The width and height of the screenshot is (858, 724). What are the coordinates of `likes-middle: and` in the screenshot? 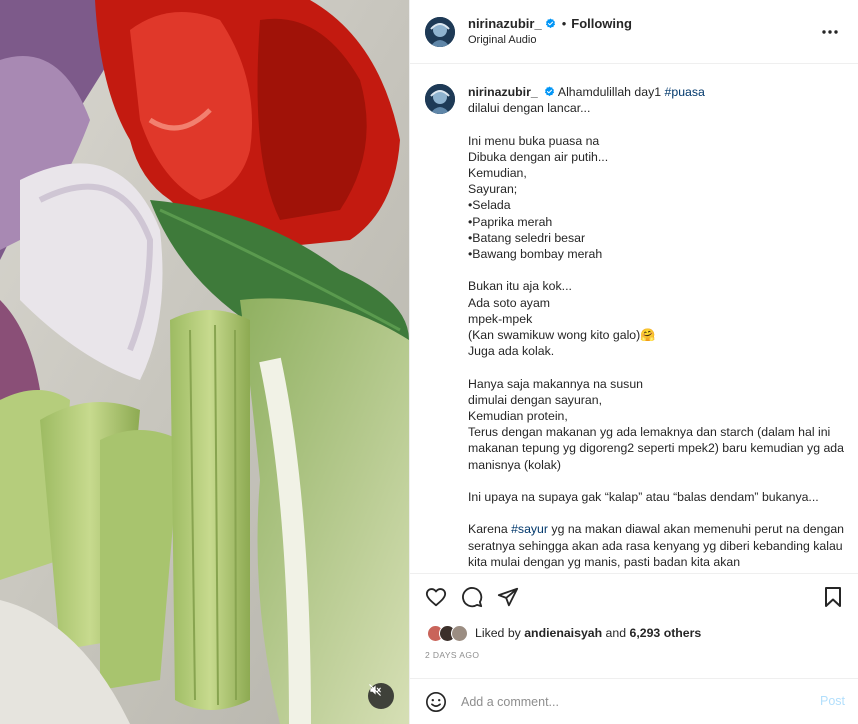 It's located at (616, 633).